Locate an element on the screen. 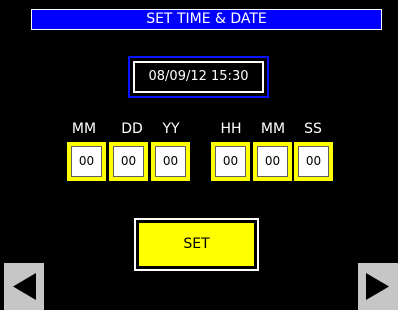 Image resolution: width=398 pixels, height=310 pixels. second-value: 00 is located at coordinates (313, 161).